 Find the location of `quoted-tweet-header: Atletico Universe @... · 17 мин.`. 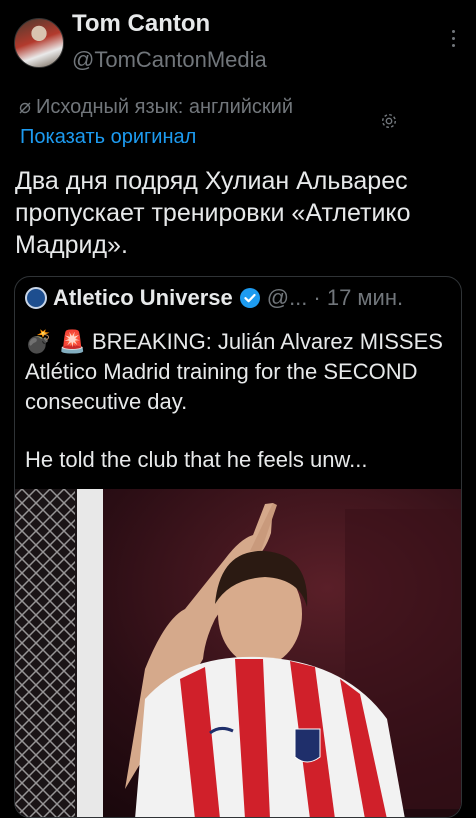

quoted-tweet-header: Atletico Universe @... · 17 мин. is located at coordinates (214, 298).